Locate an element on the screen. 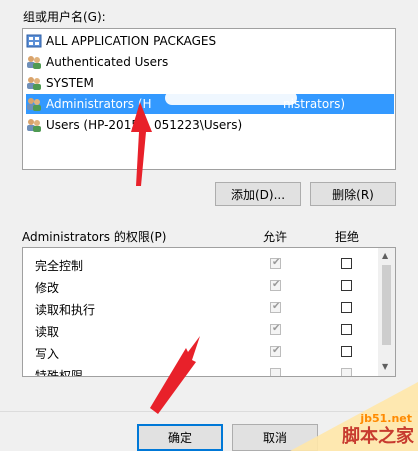  permission-name: 特殊权限 is located at coordinates (59, 373).